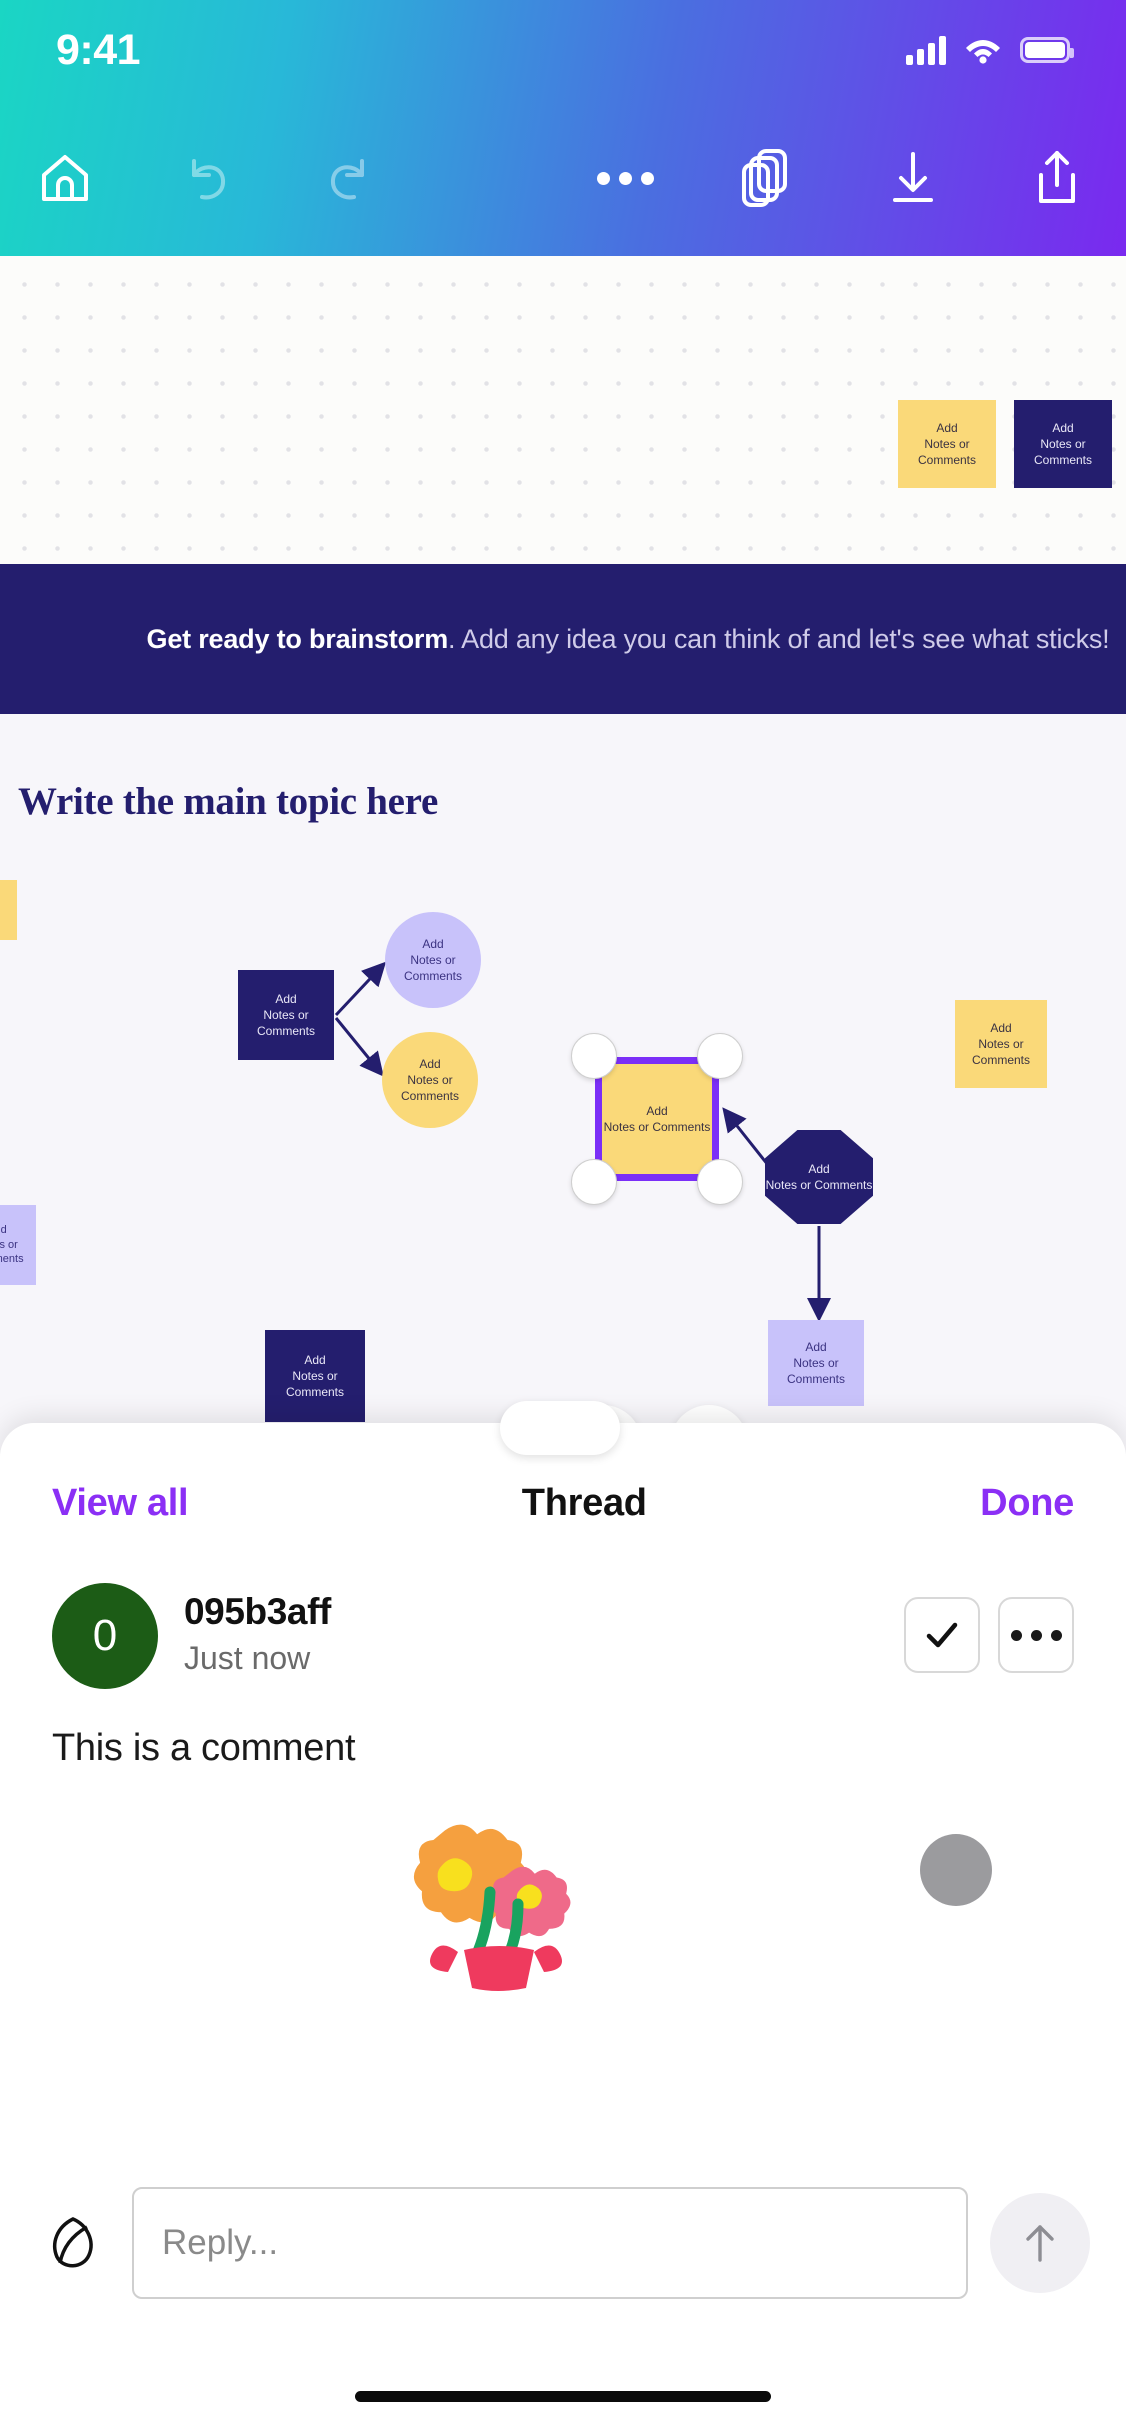 The height and width of the screenshot is (2436, 1126). Describe the element at coordinates (720, 1056) in the screenshot. I see `resize-handle-top-right` at that location.